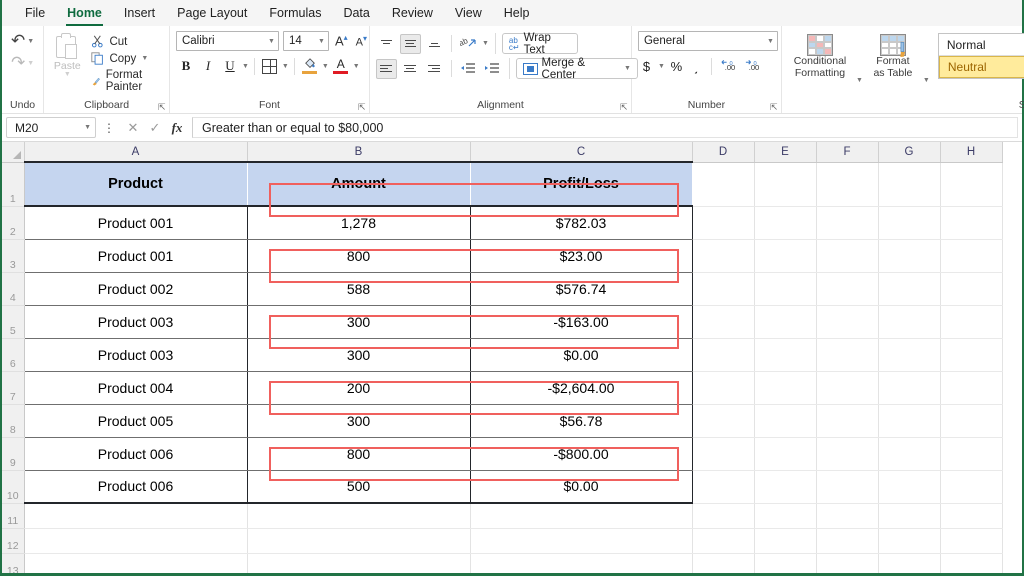 This screenshot has height=576, width=1024. Describe the element at coordinates (785, 355) in the screenshot. I see `cell-E6` at that location.